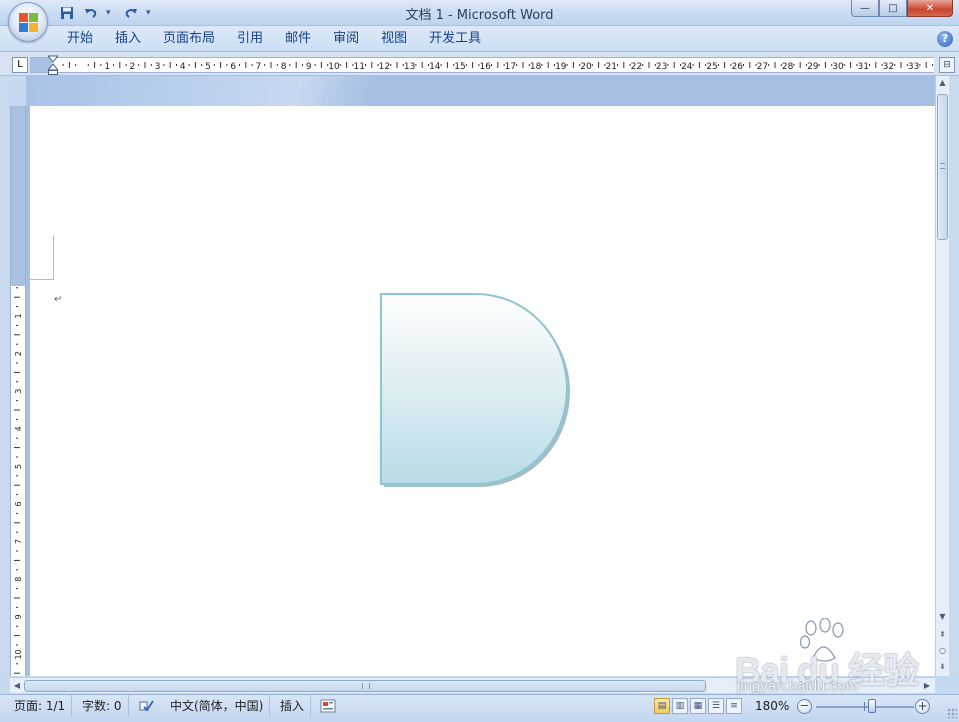  Describe the element at coordinates (610, 67) in the screenshot. I see `ruler-number: 21` at that location.